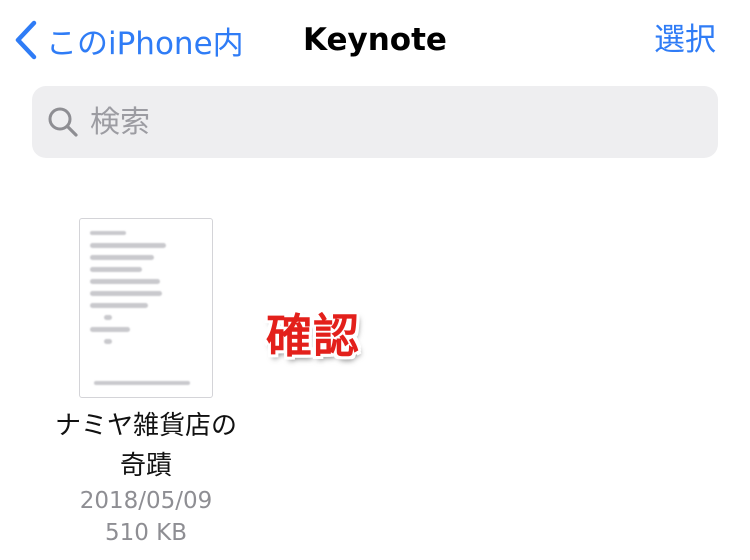  I want to click on file-date: 2018/05/09, so click(146, 501).